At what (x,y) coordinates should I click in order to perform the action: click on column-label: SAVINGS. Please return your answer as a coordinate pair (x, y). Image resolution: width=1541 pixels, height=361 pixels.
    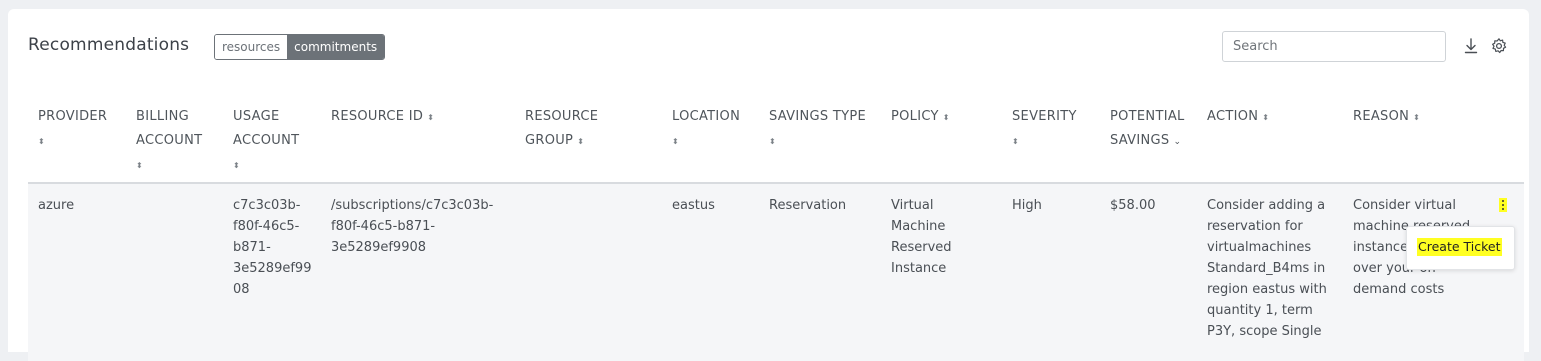
    Looking at the image, I should click on (1140, 140).